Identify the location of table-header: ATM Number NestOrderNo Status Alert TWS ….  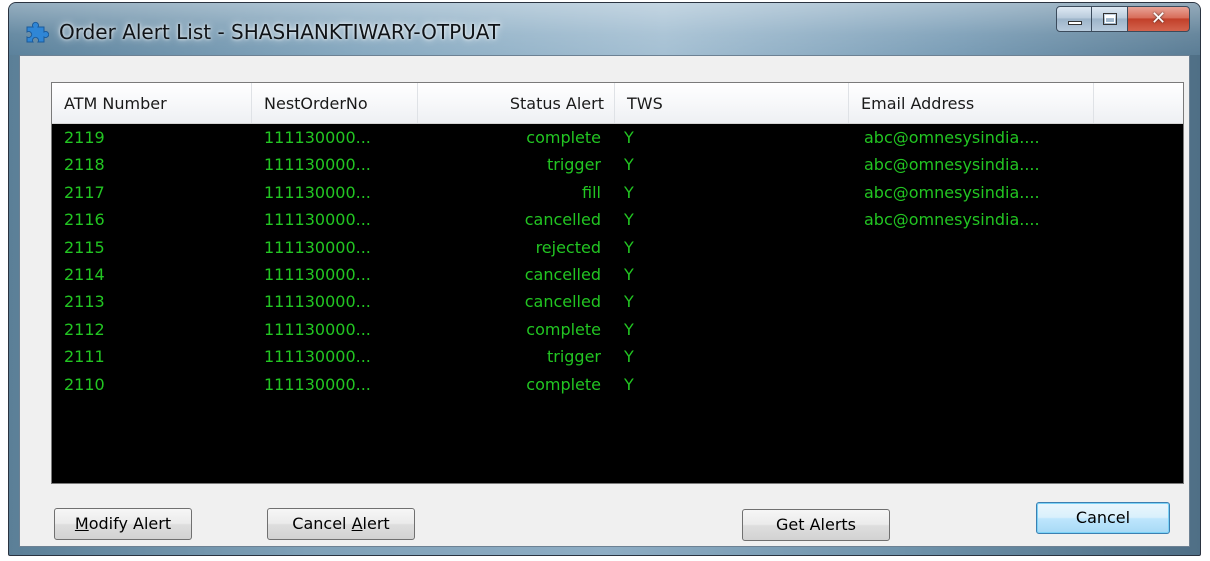
(617, 103).